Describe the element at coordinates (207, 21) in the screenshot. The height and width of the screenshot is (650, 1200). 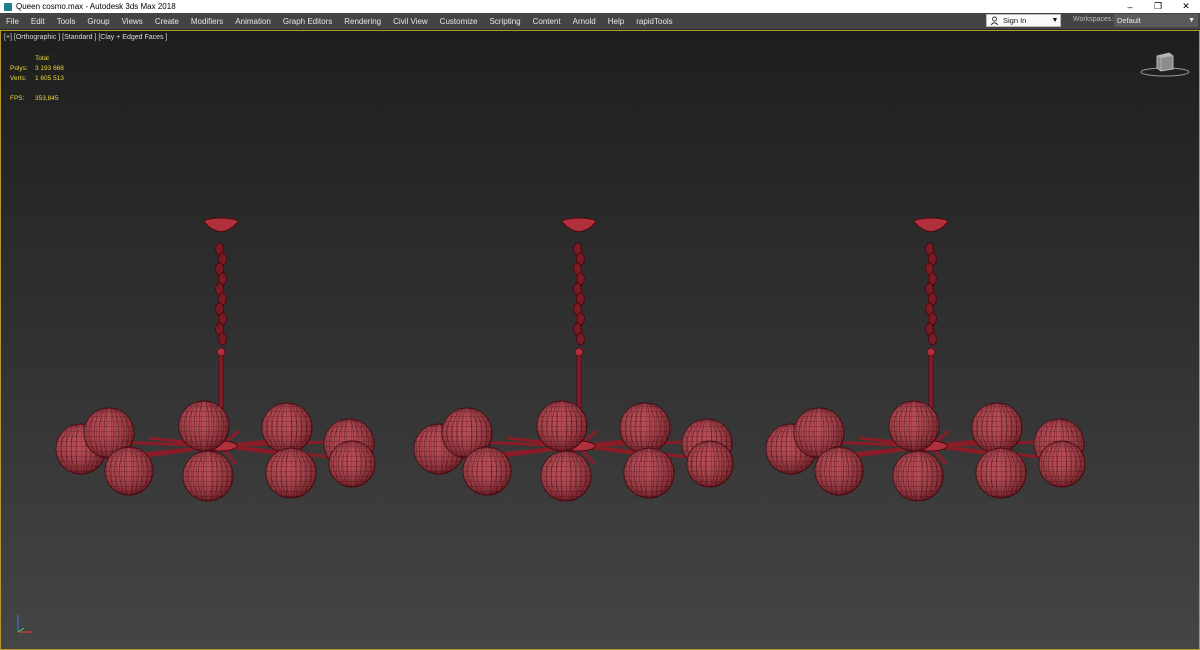
I see `menu-modifiers: Modifiers` at that location.